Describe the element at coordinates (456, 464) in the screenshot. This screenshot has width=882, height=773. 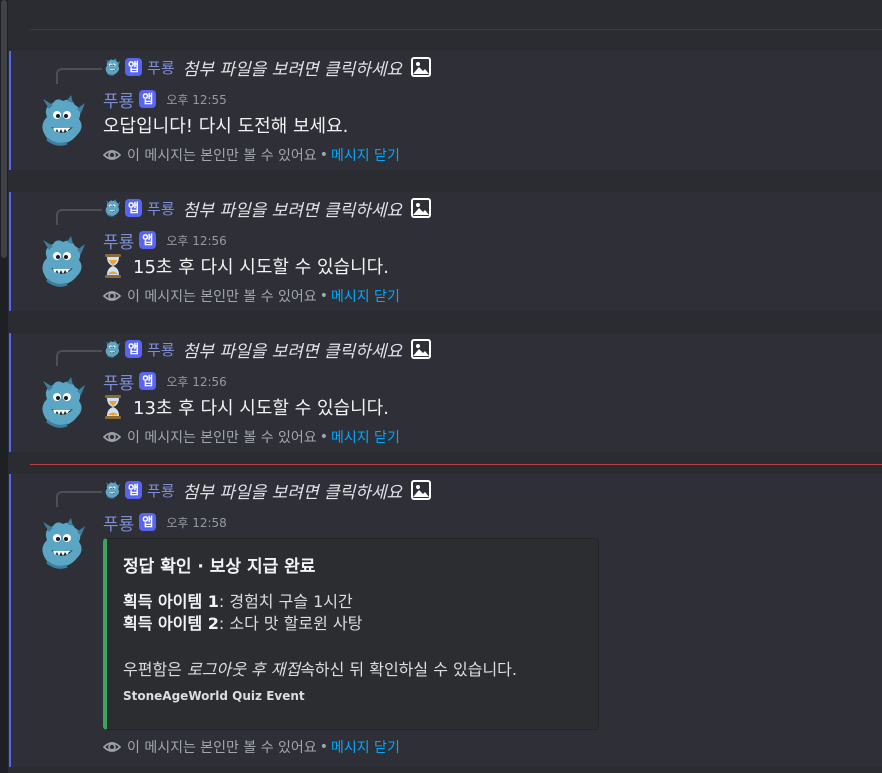
I see `new-messages-divider` at that location.